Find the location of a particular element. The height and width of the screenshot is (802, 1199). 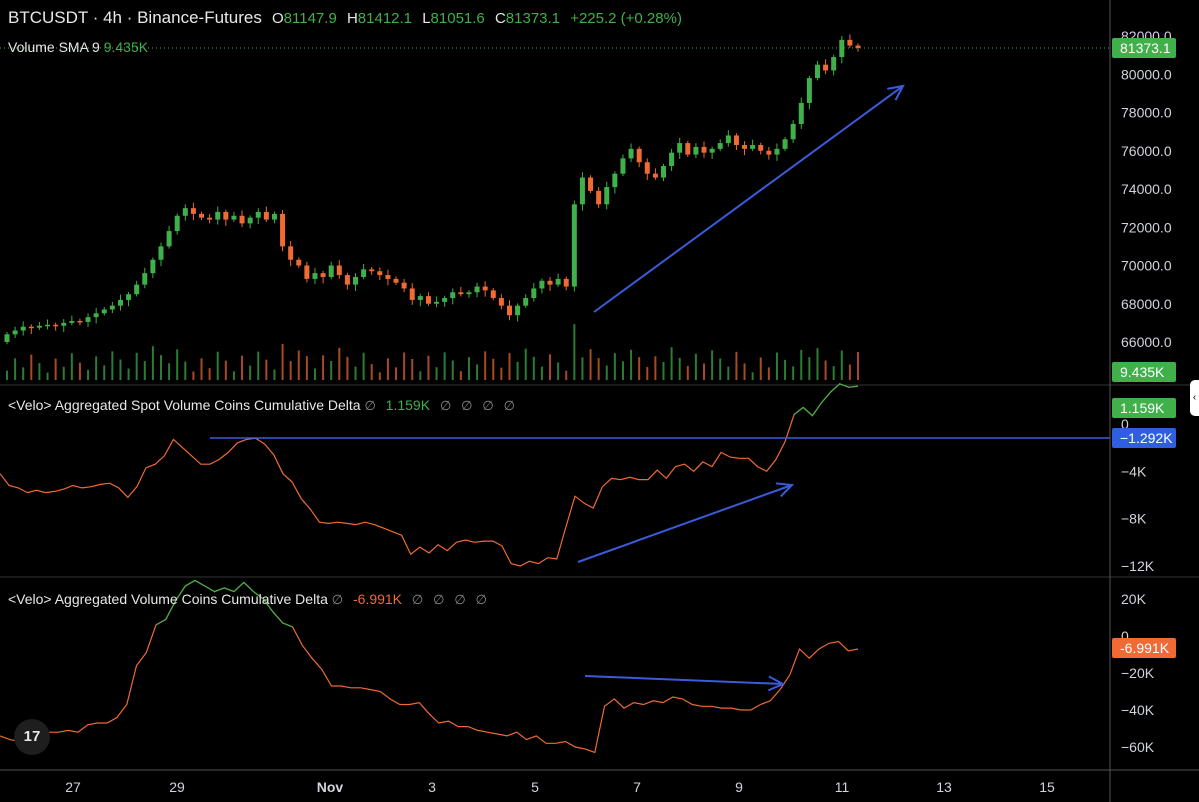

agg-tick-label: −60K is located at coordinates (1138, 747).